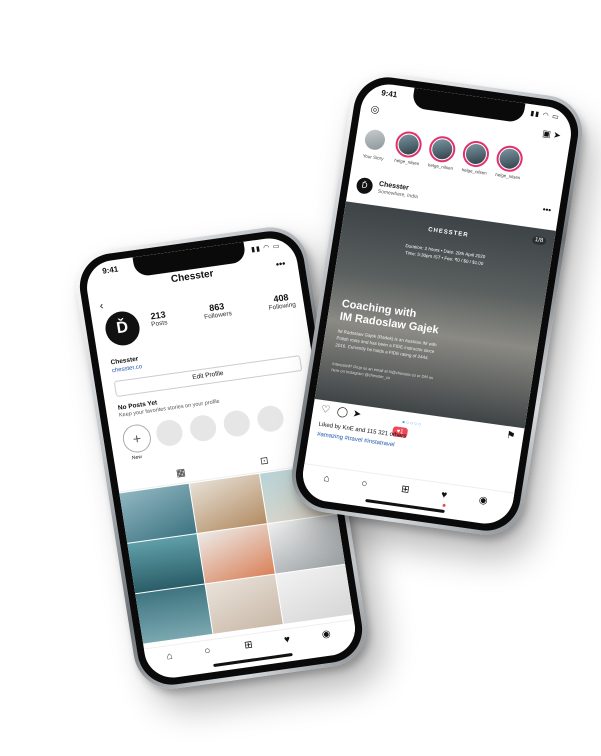 The height and width of the screenshot is (756, 601). What do you see at coordinates (180, 473) in the screenshot?
I see `grid-icon: ▦` at bounding box center [180, 473].